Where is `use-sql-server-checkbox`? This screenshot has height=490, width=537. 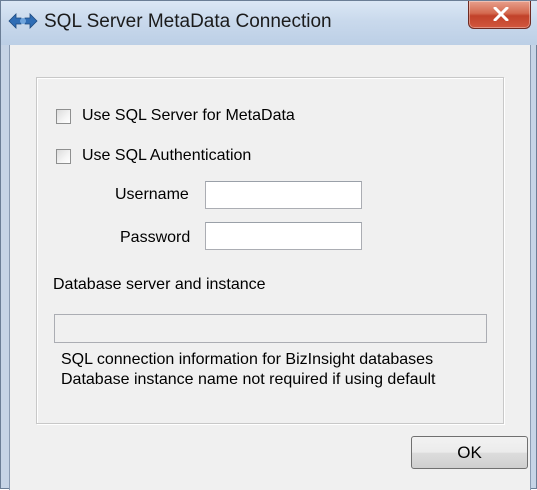
use-sql-server-checkbox is located at coordinates (63, 116).